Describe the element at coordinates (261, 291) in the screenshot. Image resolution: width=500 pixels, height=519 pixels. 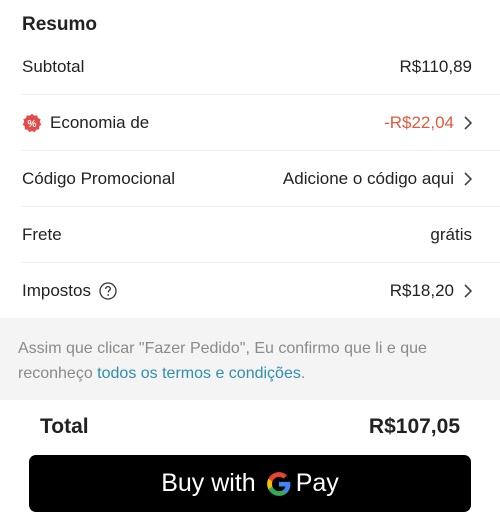
I see `taxes-row: Impostos R$18,20` at that location.